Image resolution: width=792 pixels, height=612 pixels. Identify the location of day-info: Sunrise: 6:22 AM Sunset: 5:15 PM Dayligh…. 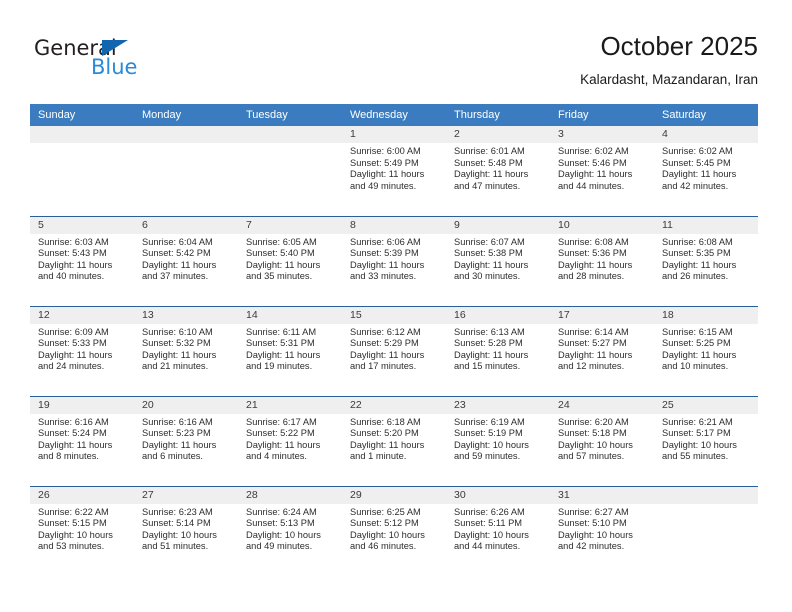
(82, 528).